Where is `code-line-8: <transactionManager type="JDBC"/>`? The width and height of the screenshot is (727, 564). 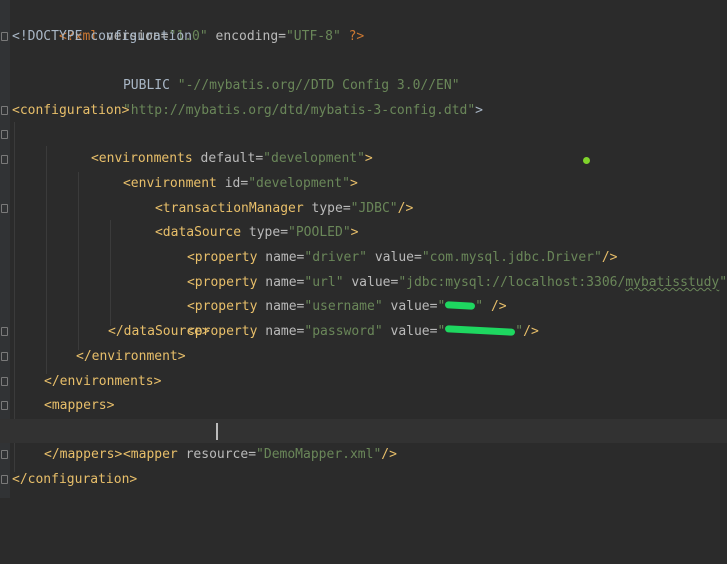 code-line-8: <transactionManager type="JDBC"/> is located at coordinates (363, 194).